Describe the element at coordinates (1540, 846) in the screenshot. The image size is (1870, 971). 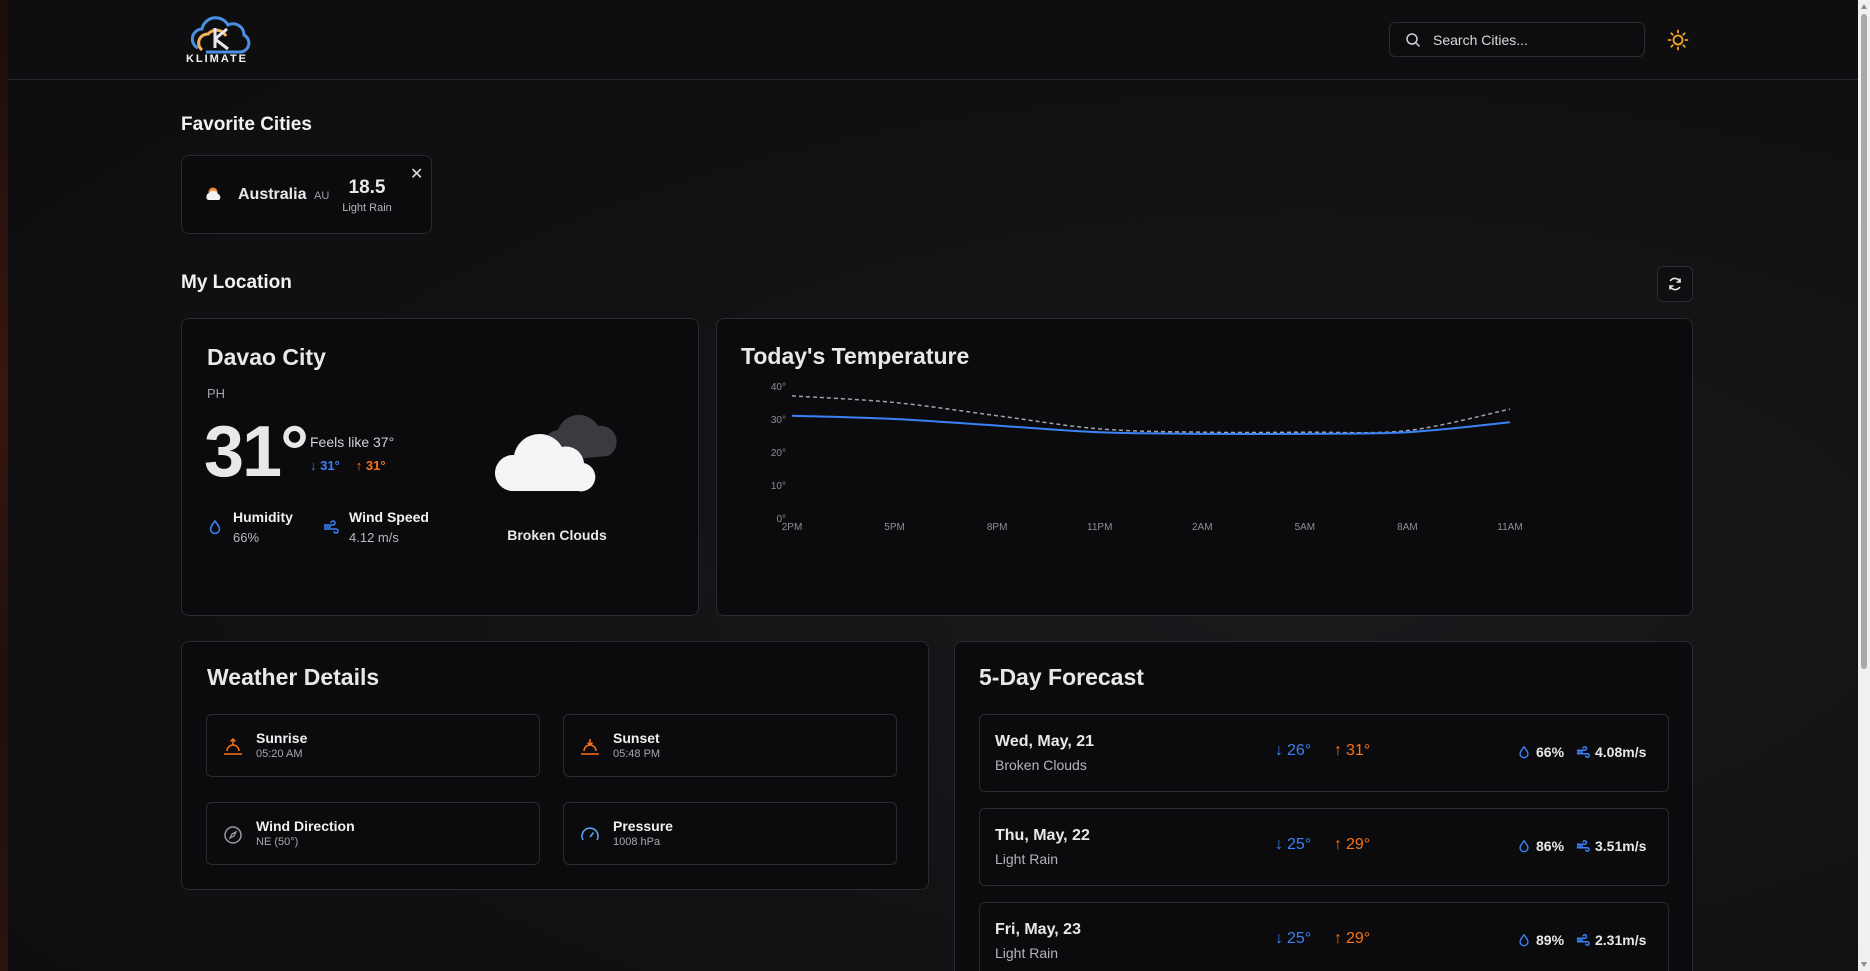
I see `forecast-humidity: 86%` at that location.